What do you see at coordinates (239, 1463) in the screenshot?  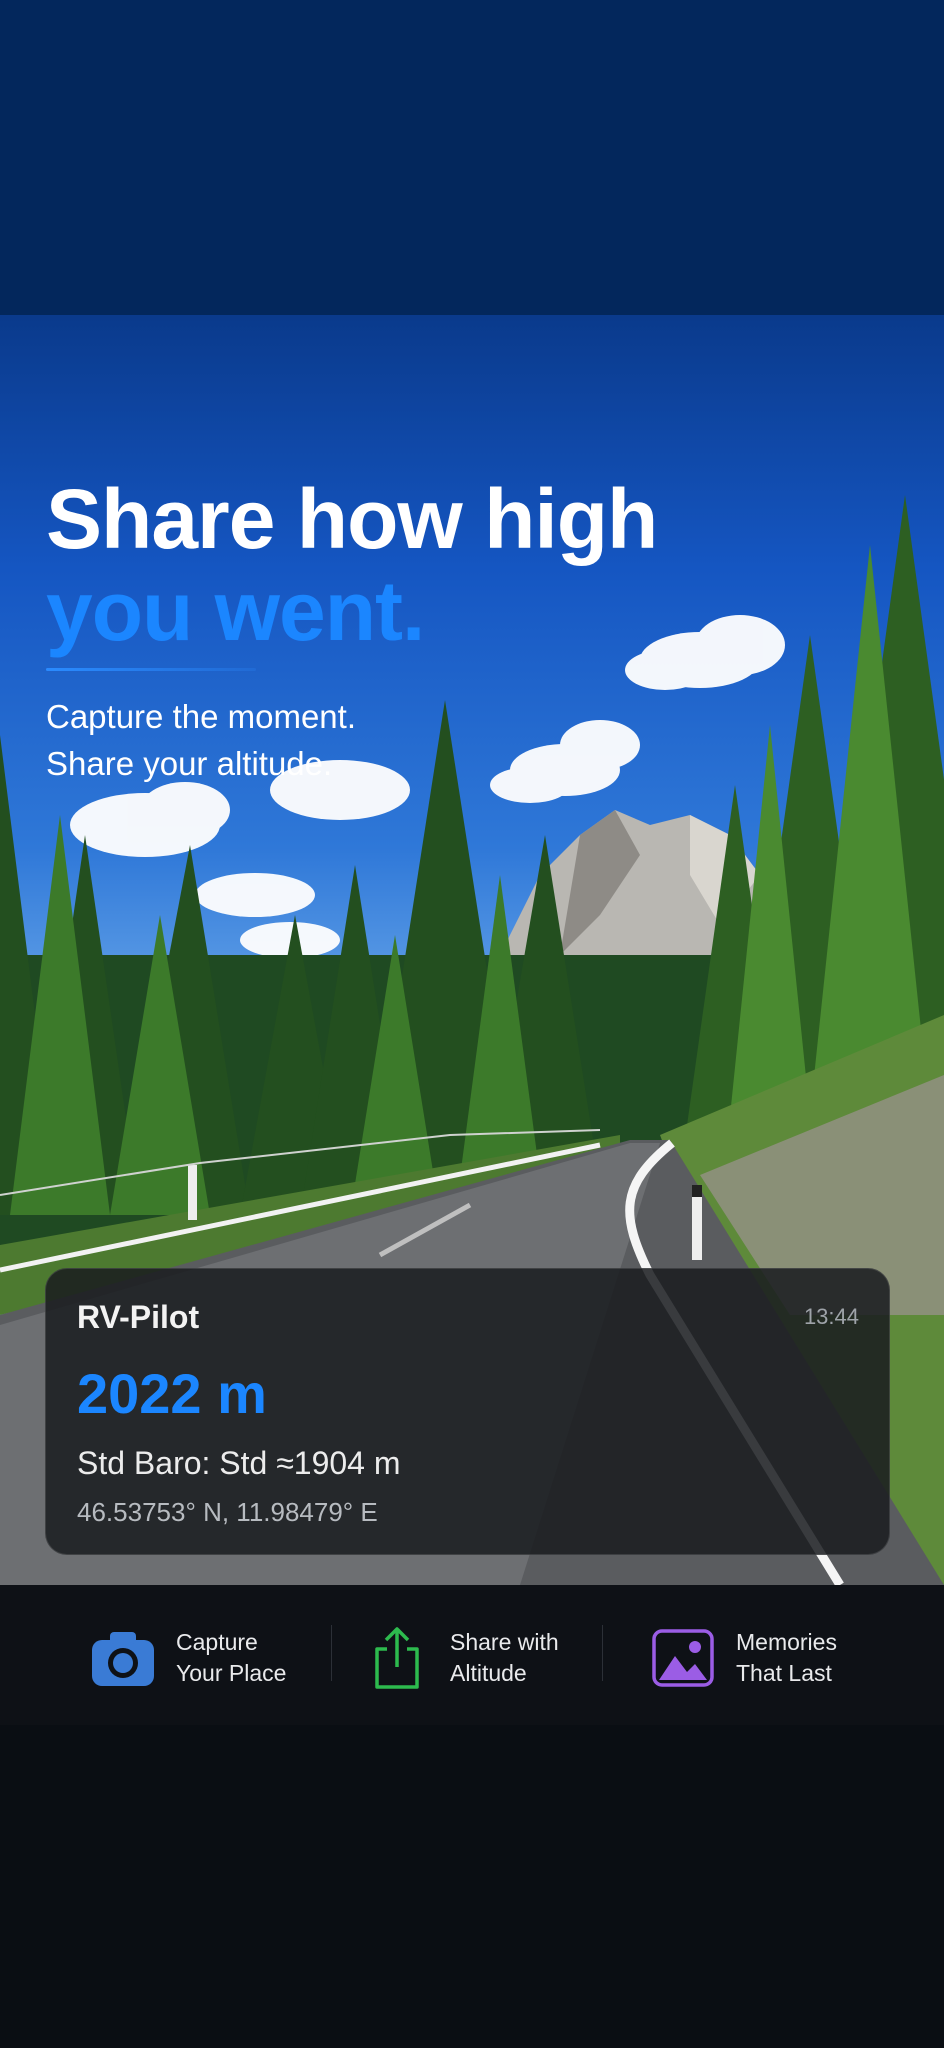 I see `baro-reading: Std Baro: Std ≈1904 m` at bounding box center [239, 1463].